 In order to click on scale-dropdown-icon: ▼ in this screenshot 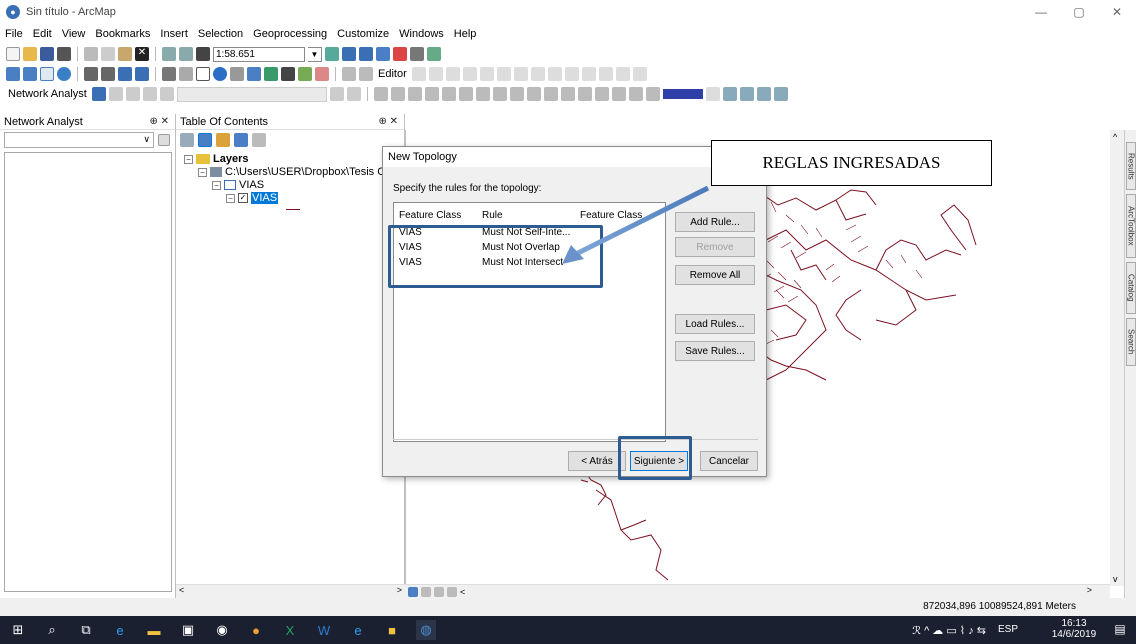, I will do `click(315, 54)`.